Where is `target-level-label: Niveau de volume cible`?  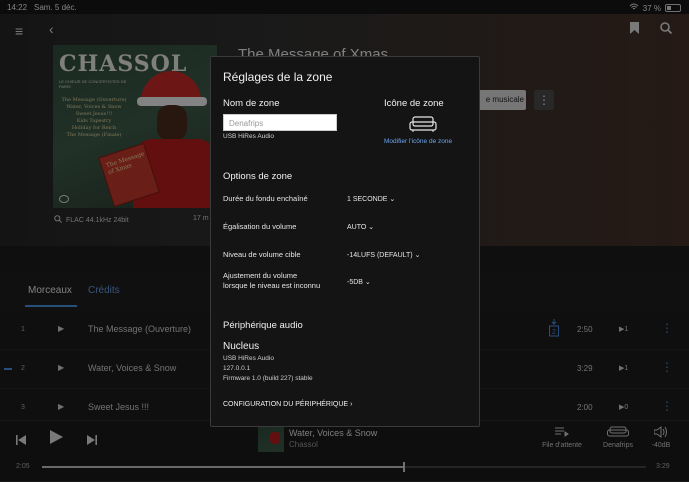 target-level-label: Niveau de volume cible is located at coordinates (262, 254).